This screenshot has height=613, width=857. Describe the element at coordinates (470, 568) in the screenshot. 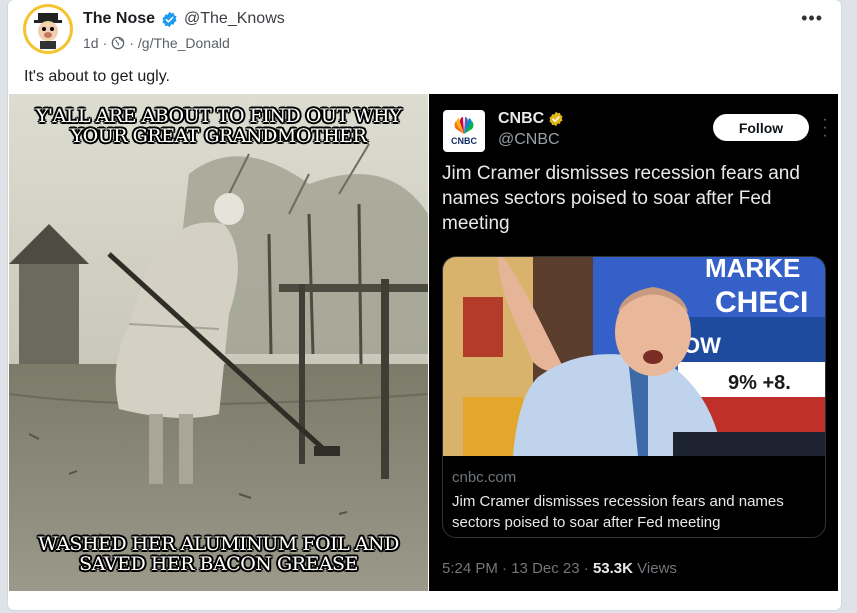

I see `tweet-time: 5:24 PM` at that location.